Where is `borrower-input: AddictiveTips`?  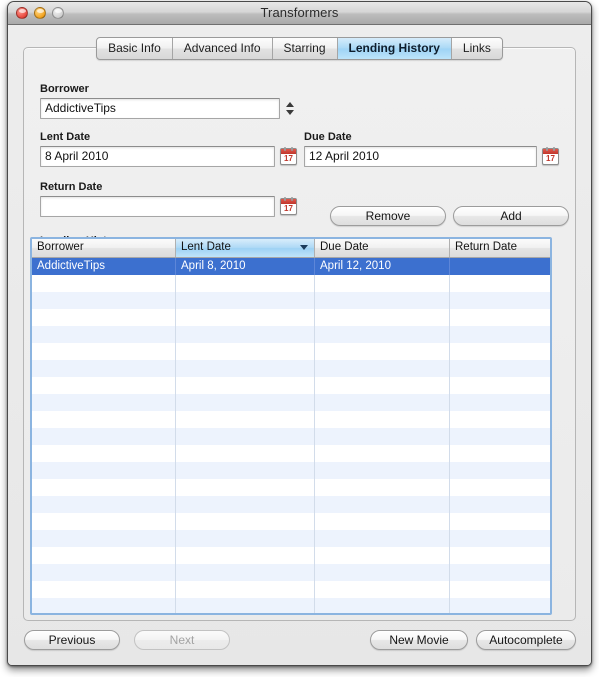 borrower-input: AddictiveTips is located at coordinates (160, 108).